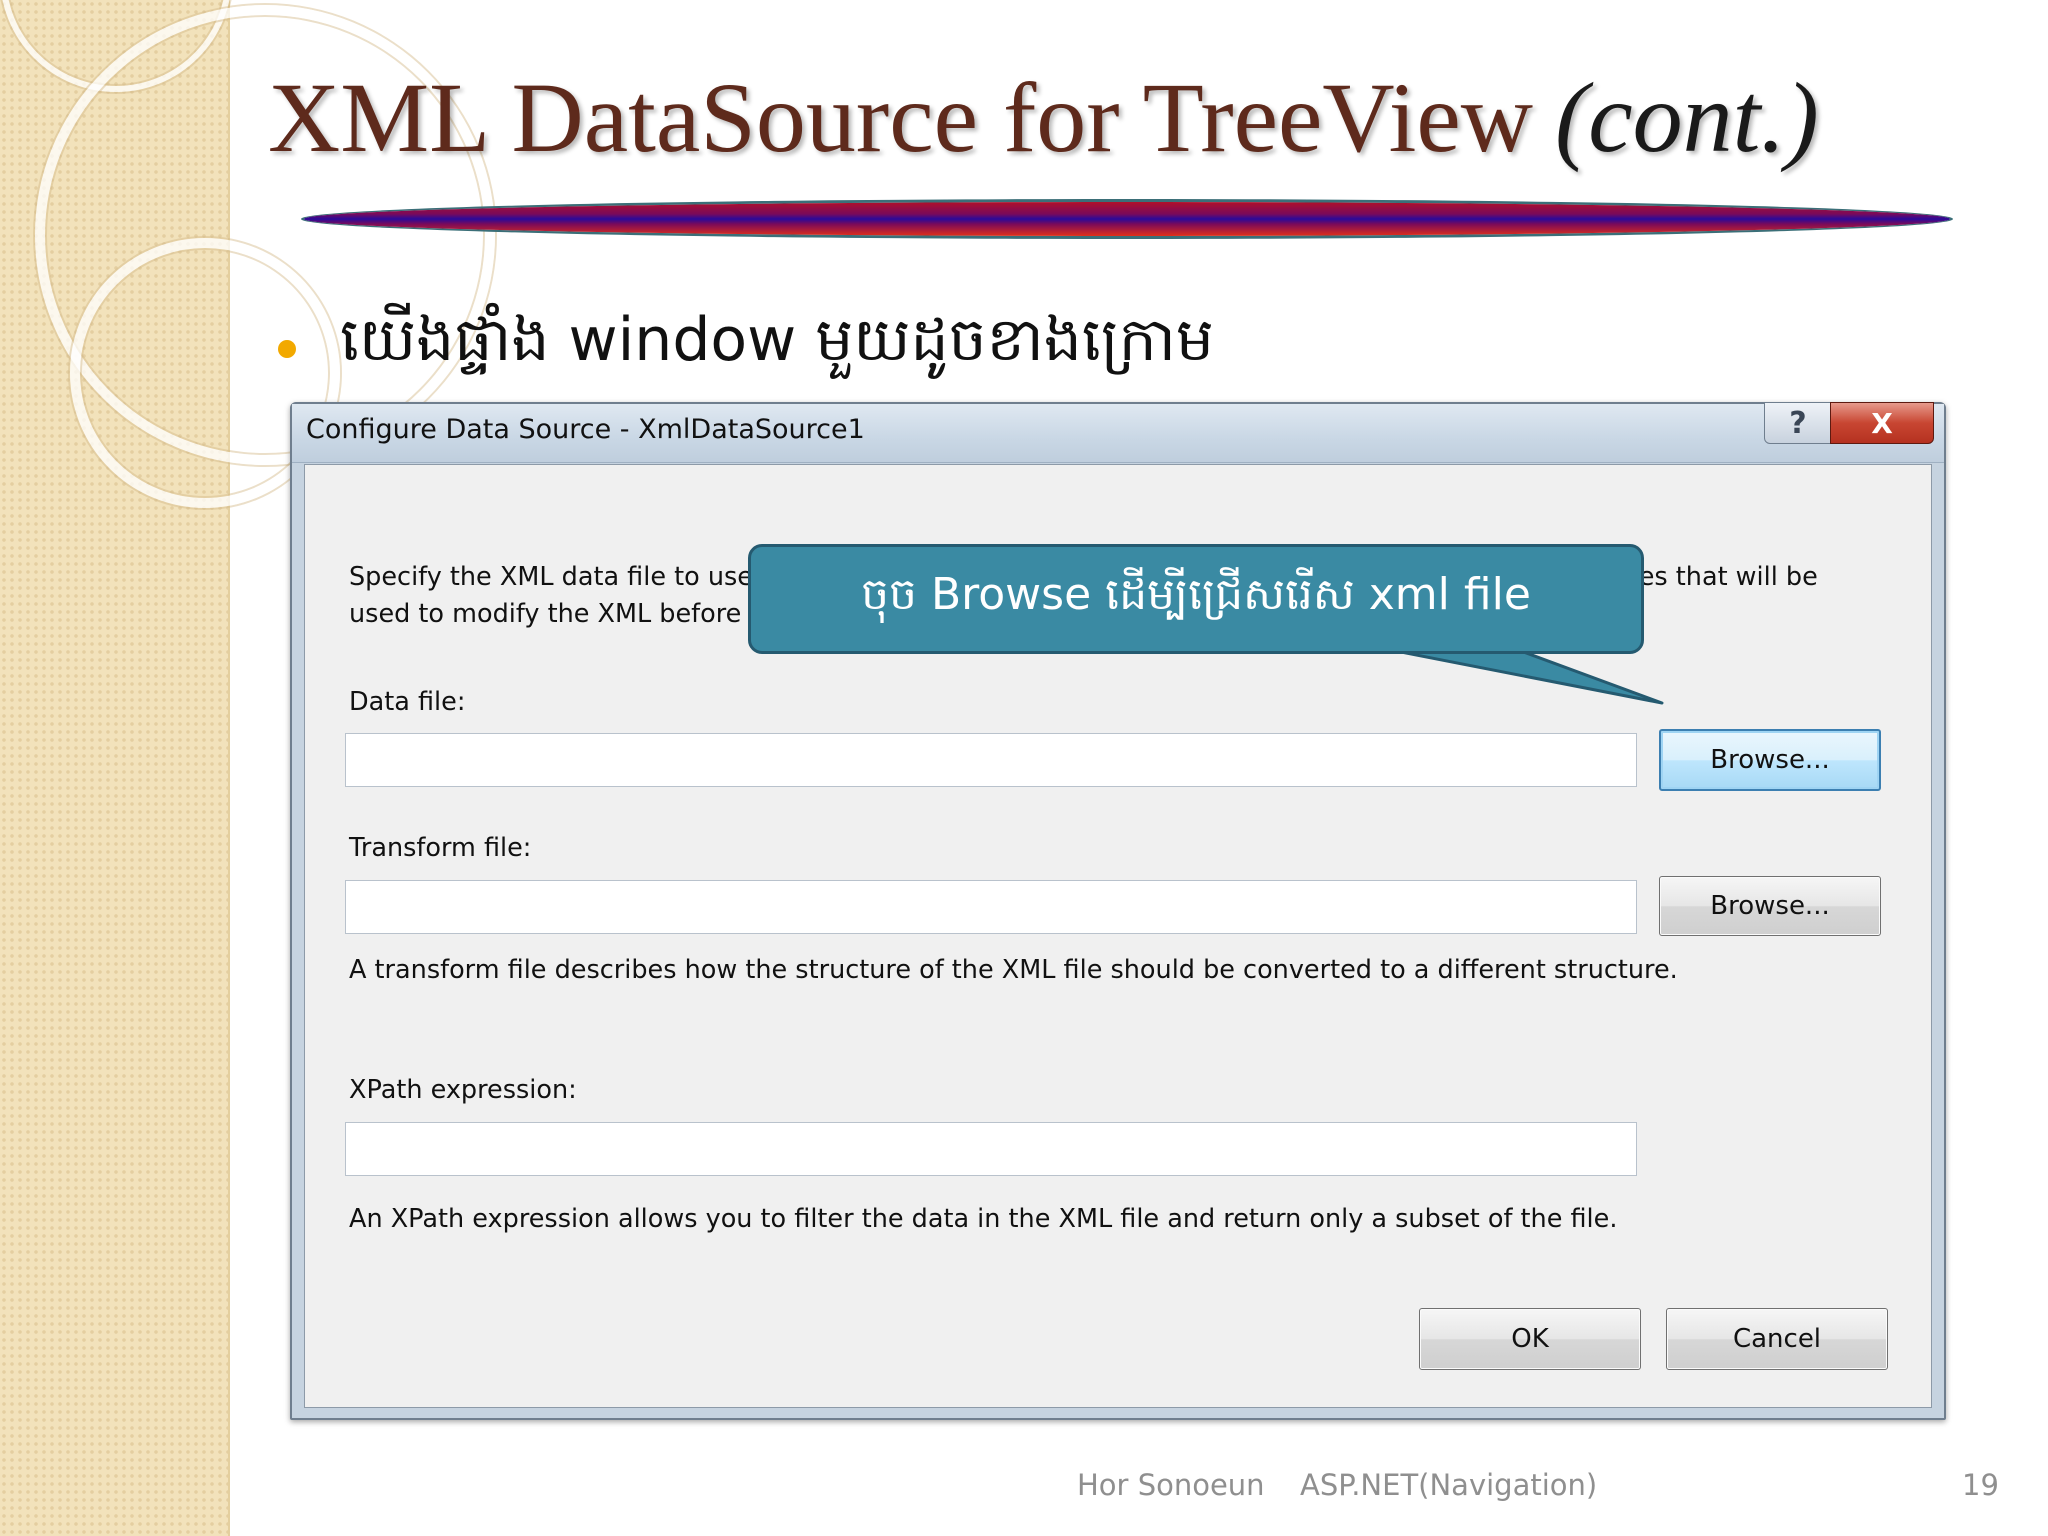  Describe the element at coordinates (440, 848) in the screenshot. I see `transform-file-label: Transform file:` at that location.